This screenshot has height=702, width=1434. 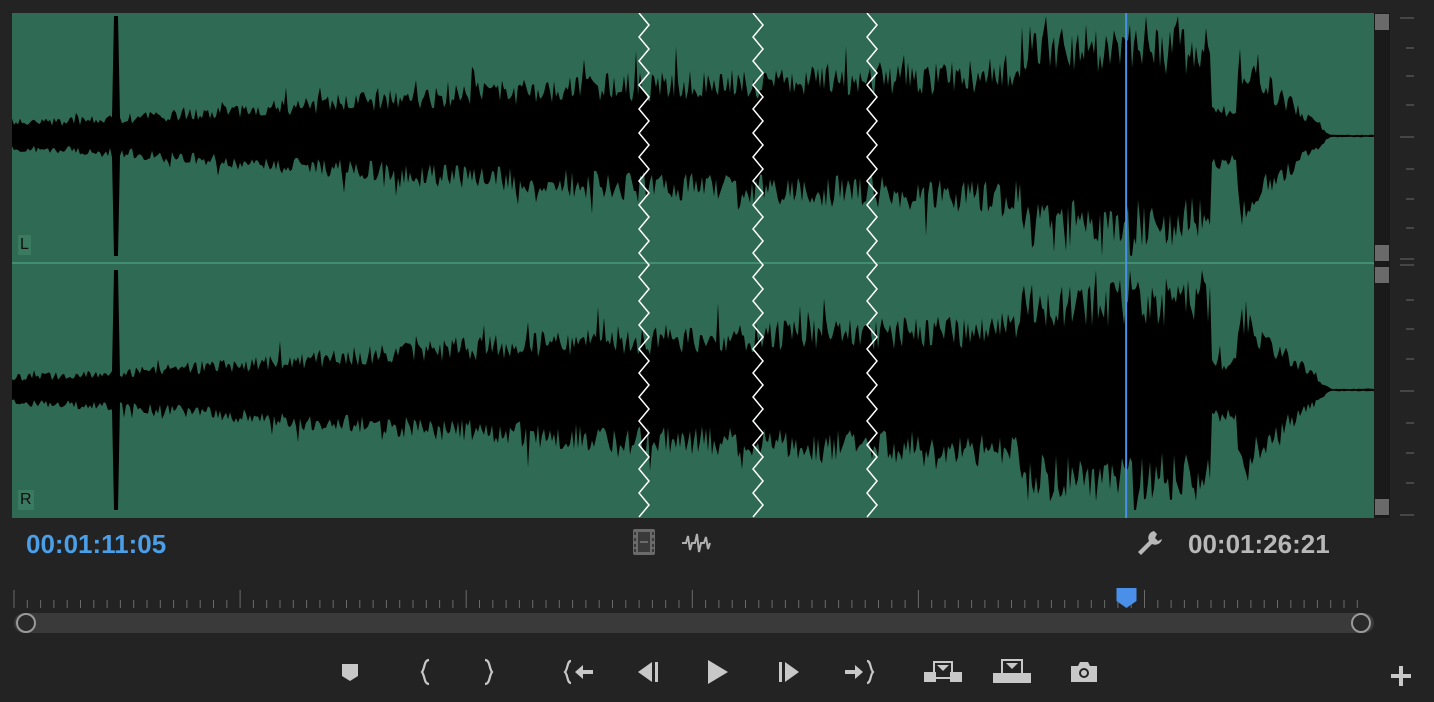 I want to click on vertical-zoom-strip, so click(x=1382, y=265).